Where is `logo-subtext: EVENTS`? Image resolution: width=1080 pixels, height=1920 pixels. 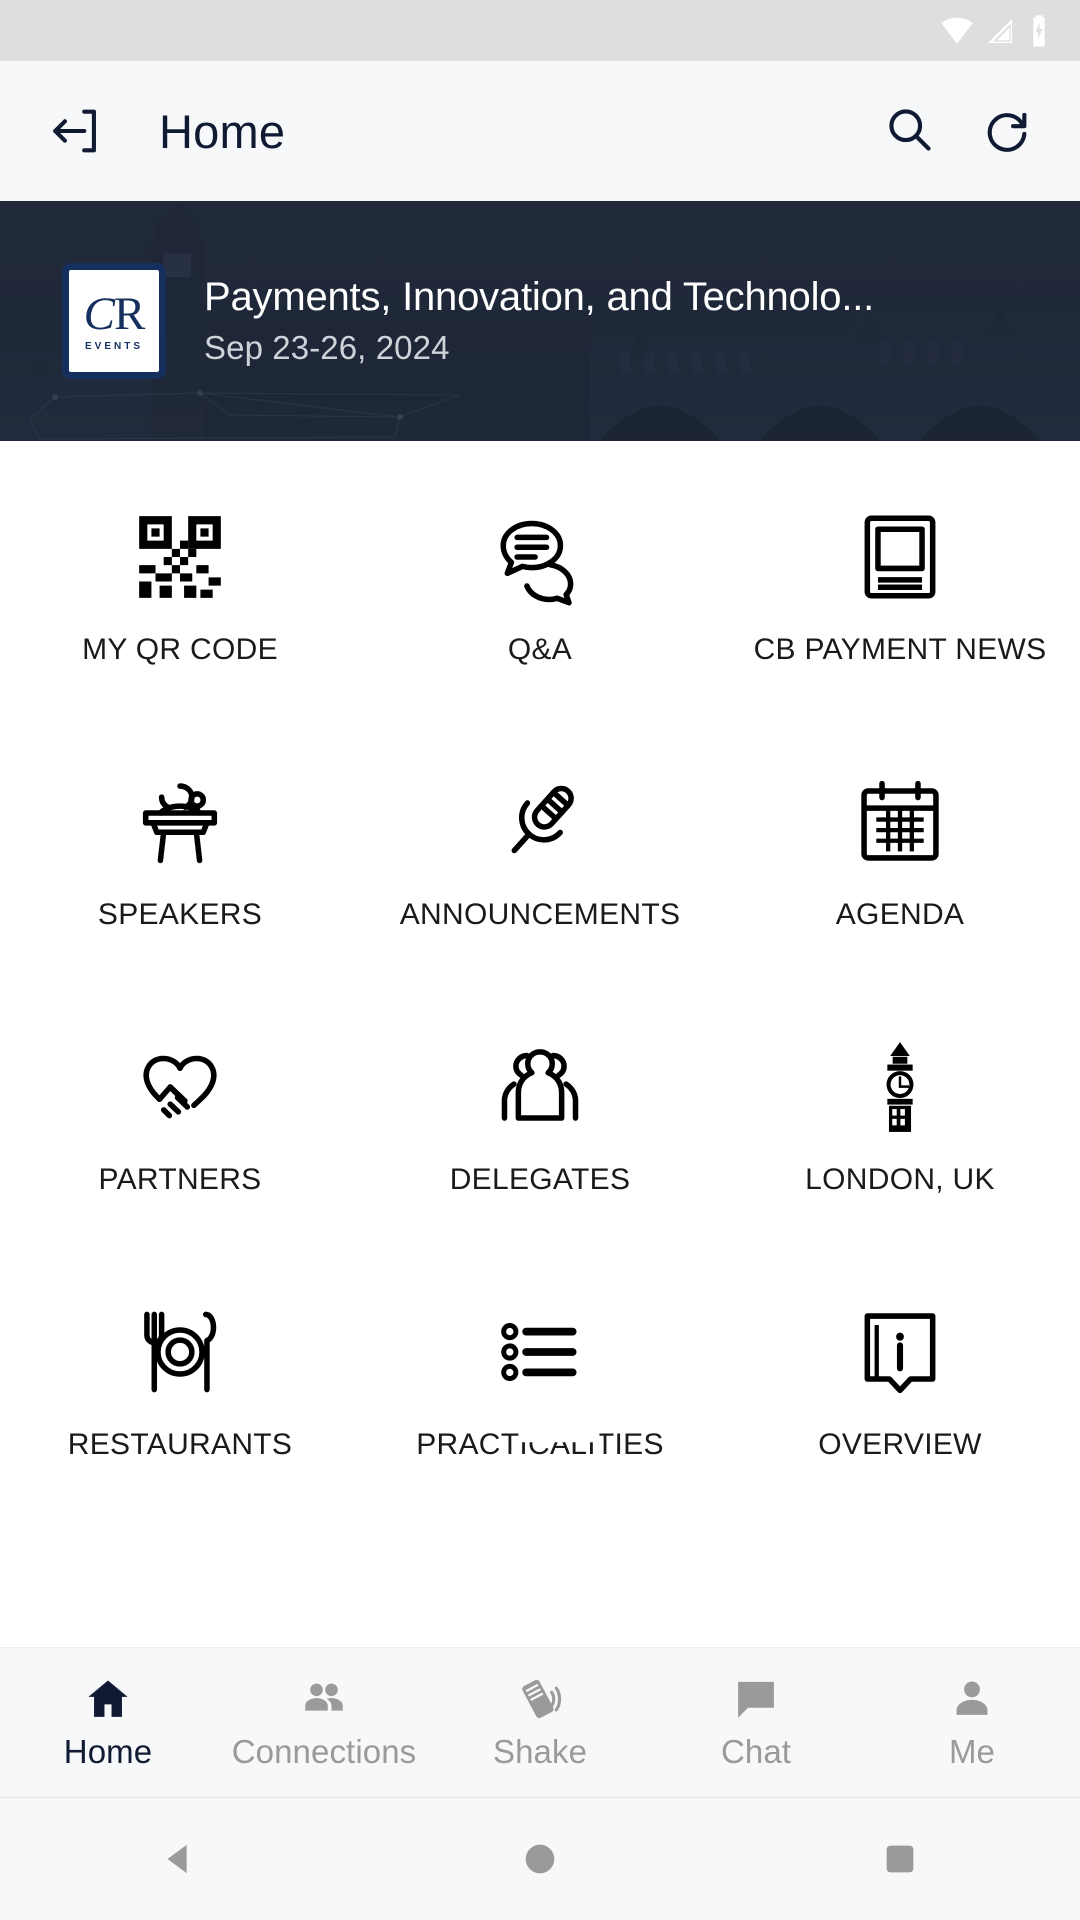 logo-subtext: EVENTS is located at coordinates (113, 347).